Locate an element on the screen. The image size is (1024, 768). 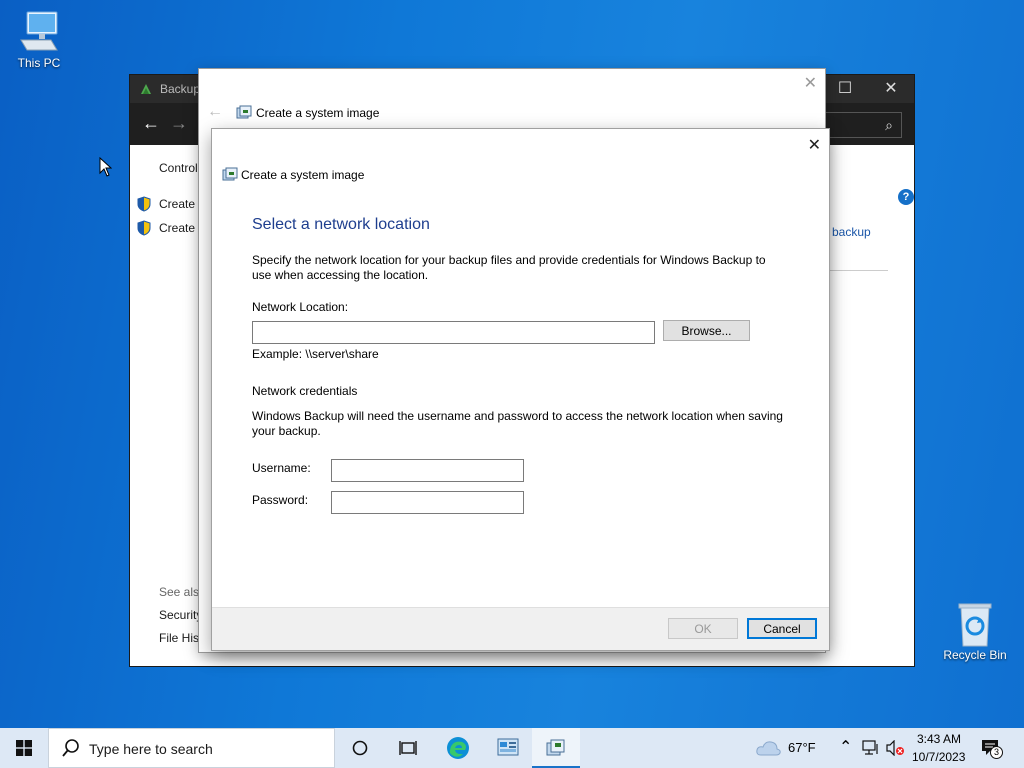
window-title: Backup is located at coordinates (180, 89).